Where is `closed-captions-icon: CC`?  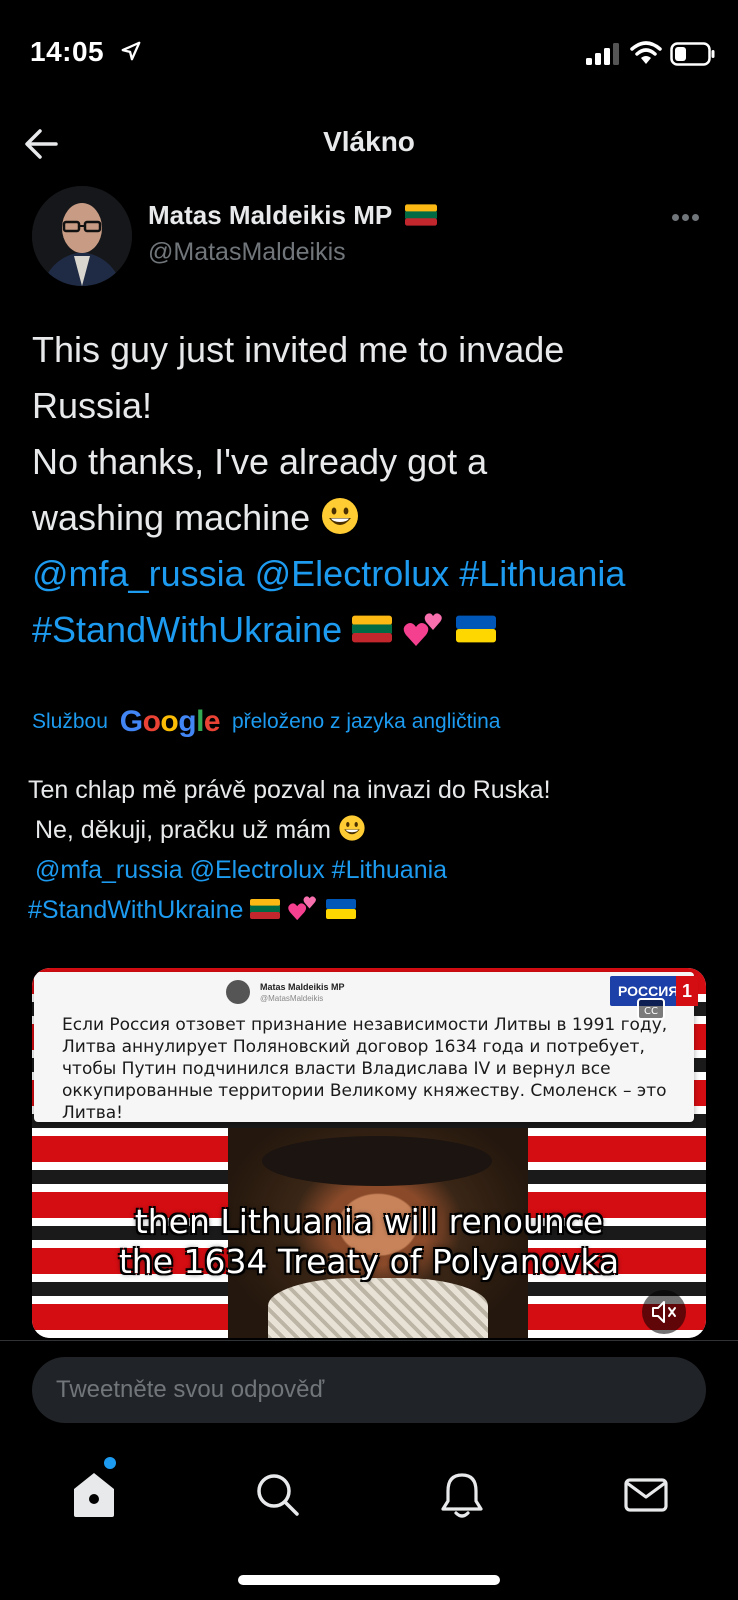 closed-captions-icon: CC is located at coordinates (651, 1009).